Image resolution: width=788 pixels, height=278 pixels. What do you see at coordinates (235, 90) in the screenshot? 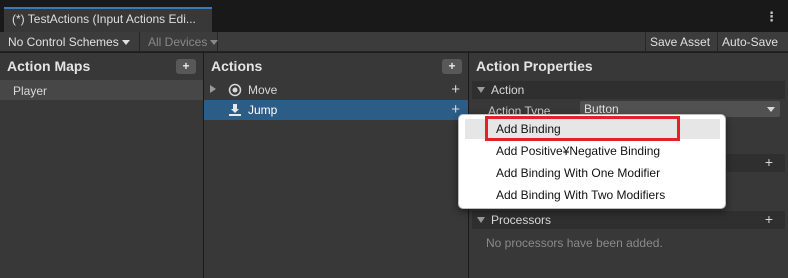
I see `radio-target-icon` at bounding box center [235, 90].